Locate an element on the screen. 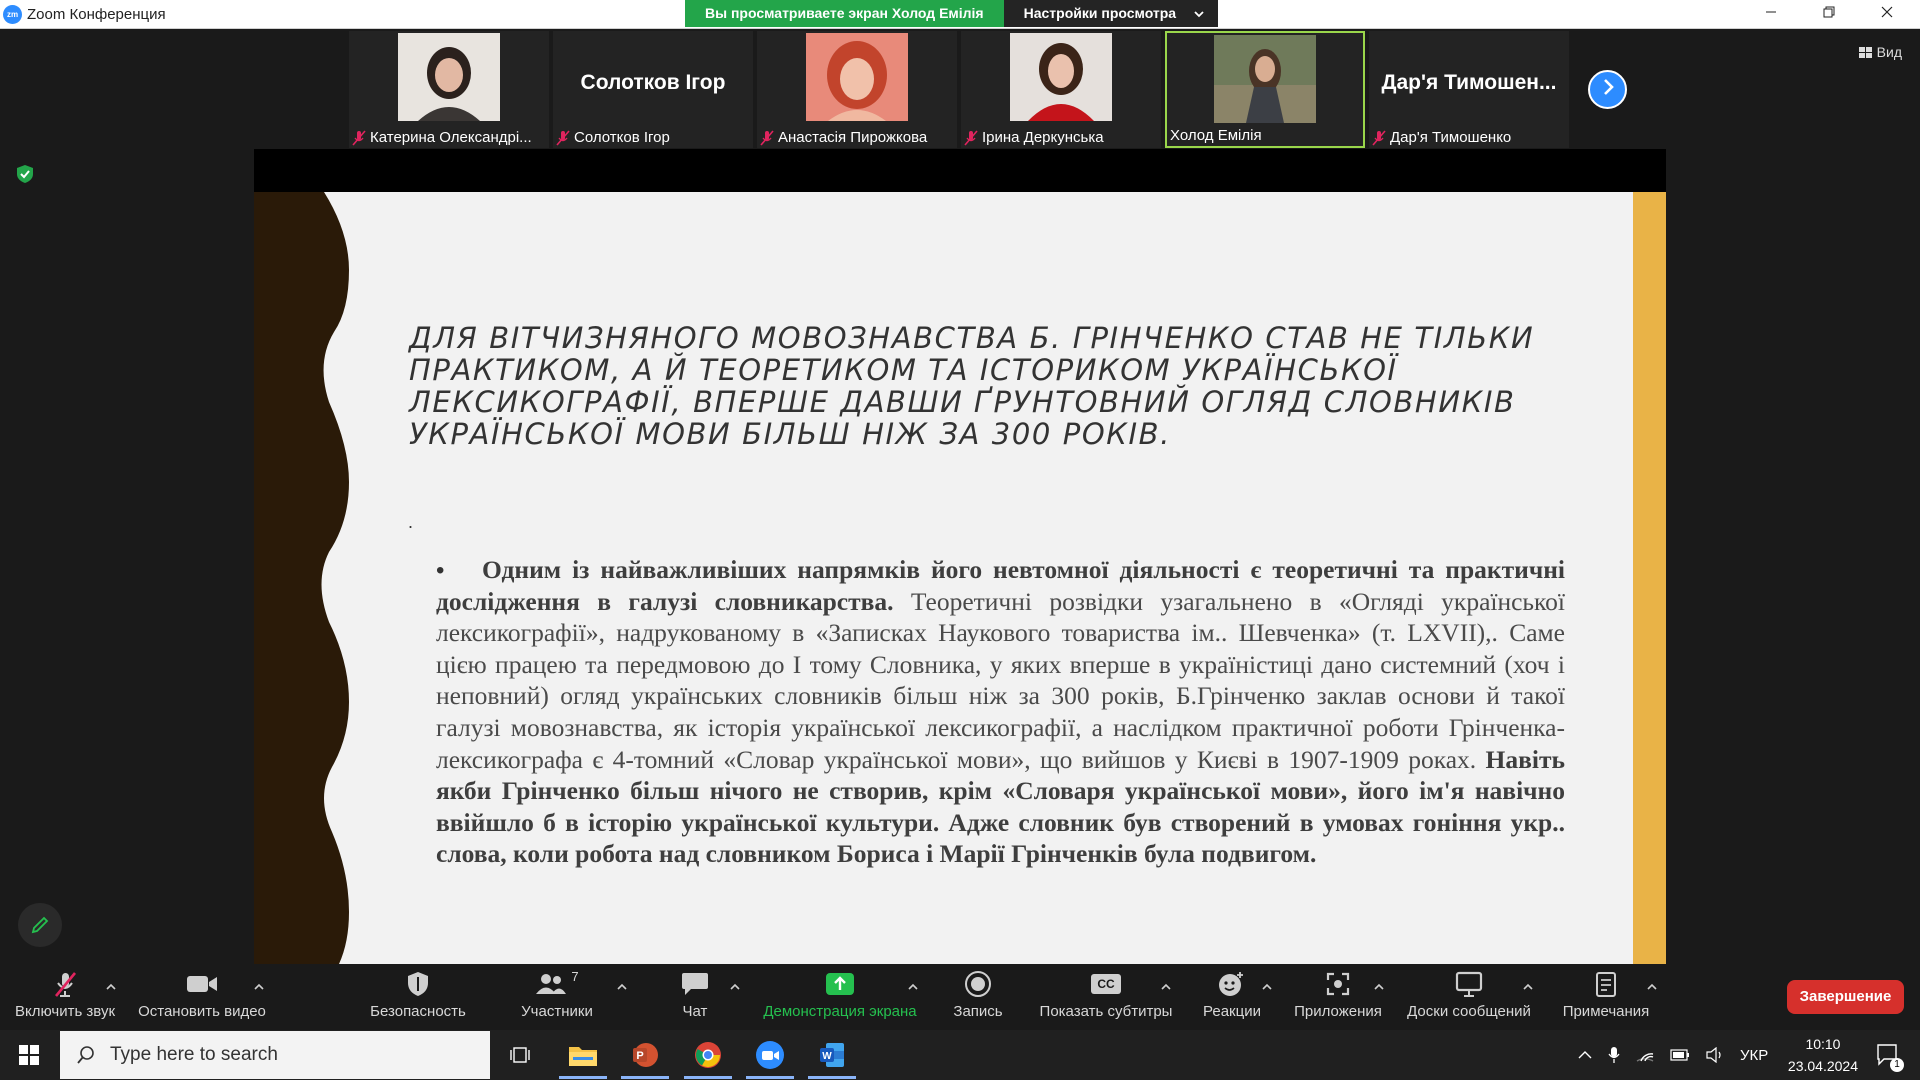 This screenshot has height=1080, width=1920. zoom-app-icon is located at coordinates (770, 1055).